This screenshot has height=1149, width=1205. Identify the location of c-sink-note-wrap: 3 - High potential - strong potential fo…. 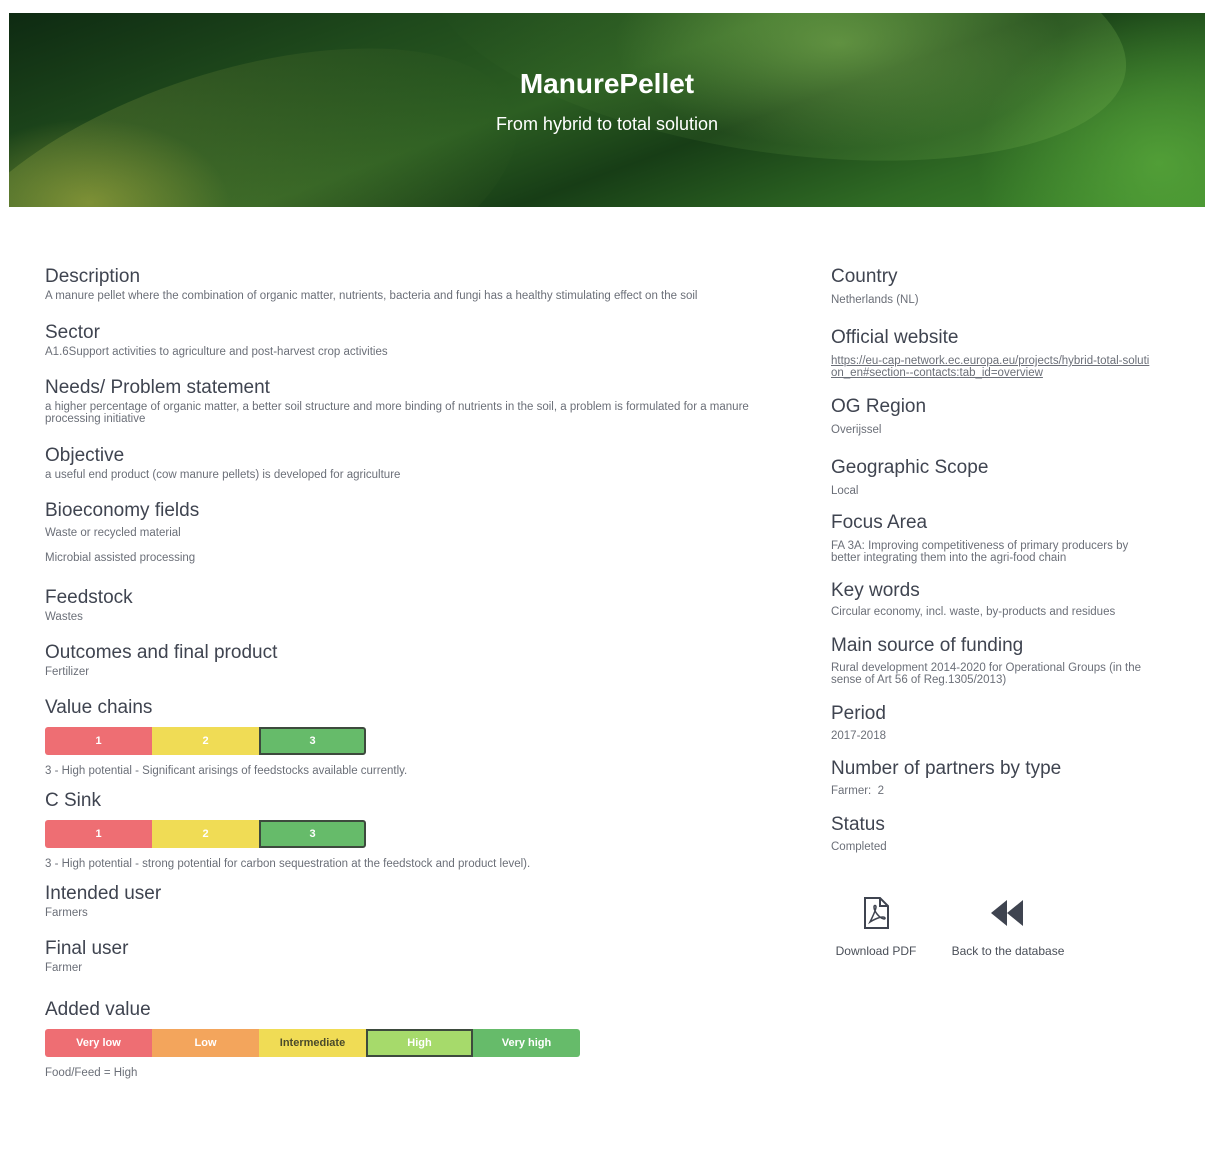
(287, 863).